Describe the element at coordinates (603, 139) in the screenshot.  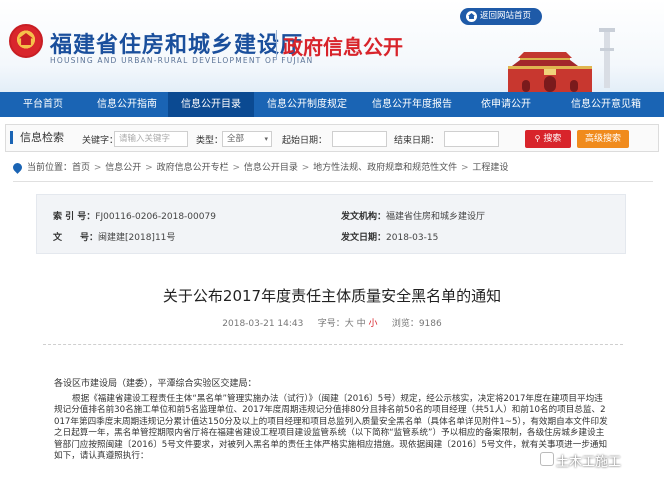
I see `advanced-search-button: 高级搜索` at that location.